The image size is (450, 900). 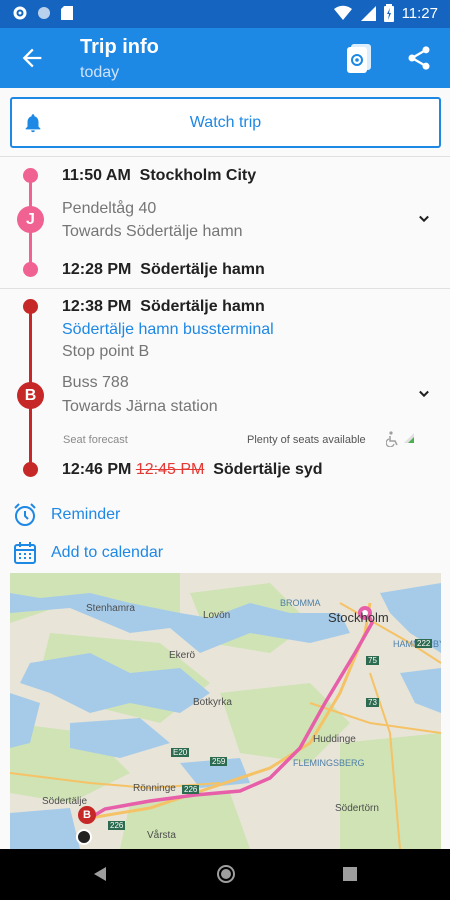 I want to click on nav-recents-icon, so click(x=350, y=874).